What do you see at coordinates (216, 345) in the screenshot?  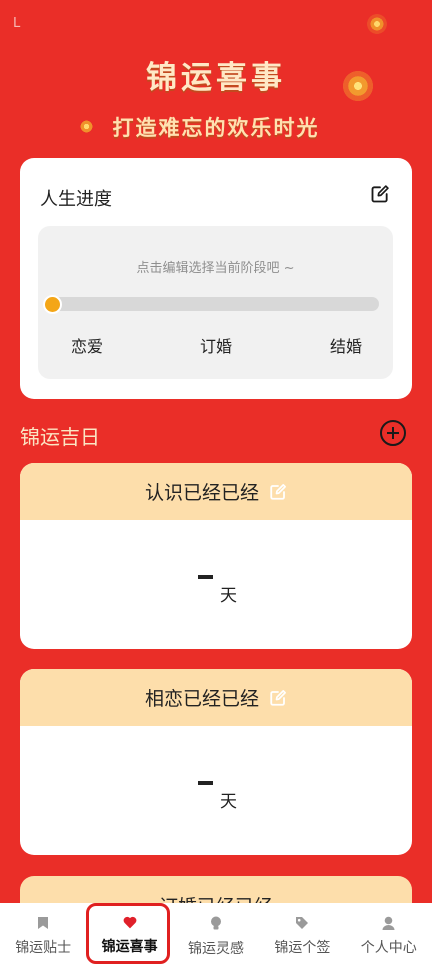 I see `stage-engagement: 订婚` at bounding box center [216, 345].